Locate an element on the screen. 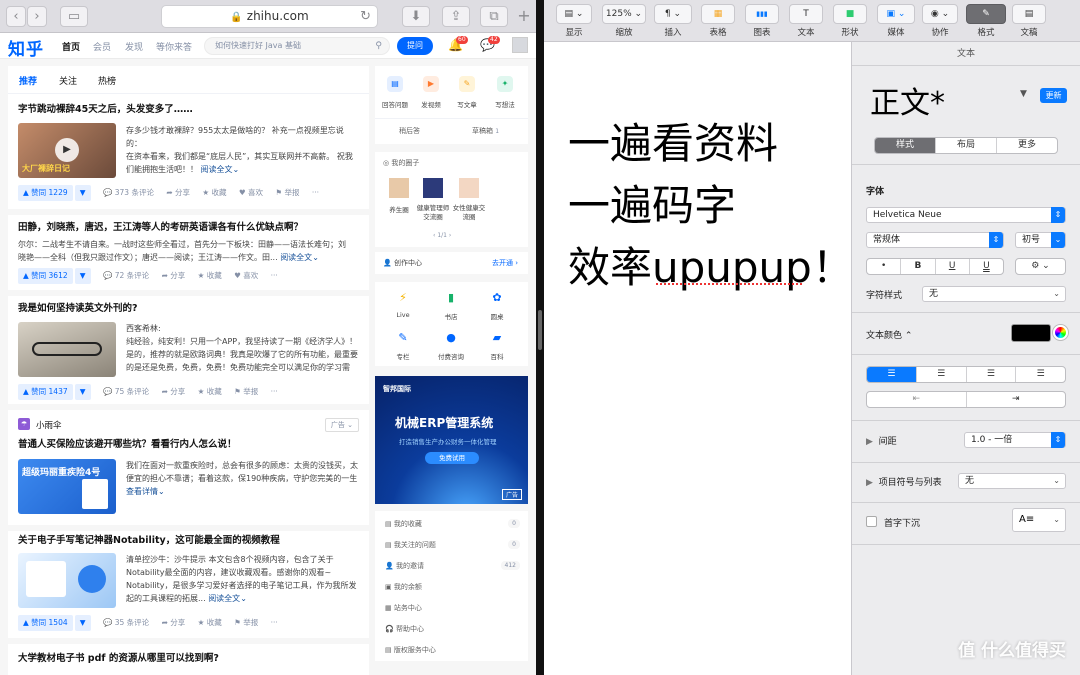 This screenshot has height=675, width=1080. align-right-button: ☰ is located at coordinates (992, 374).